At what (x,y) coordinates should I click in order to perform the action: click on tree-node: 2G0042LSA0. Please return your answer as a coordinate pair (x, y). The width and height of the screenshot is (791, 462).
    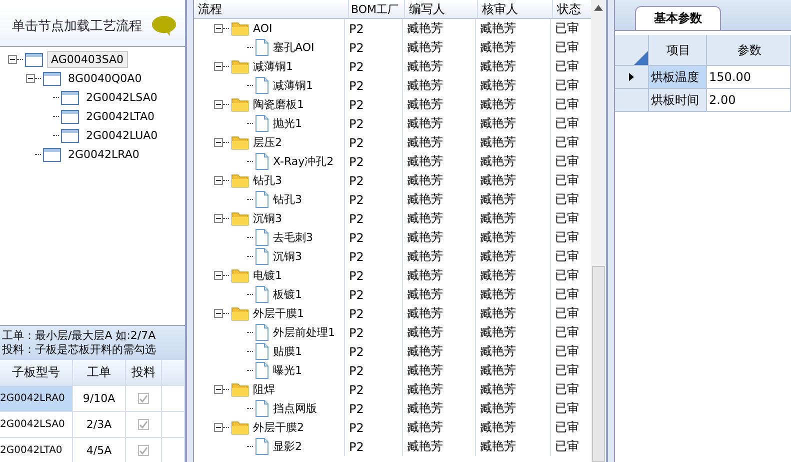
    Looking at the image, I should click on (121, 97).